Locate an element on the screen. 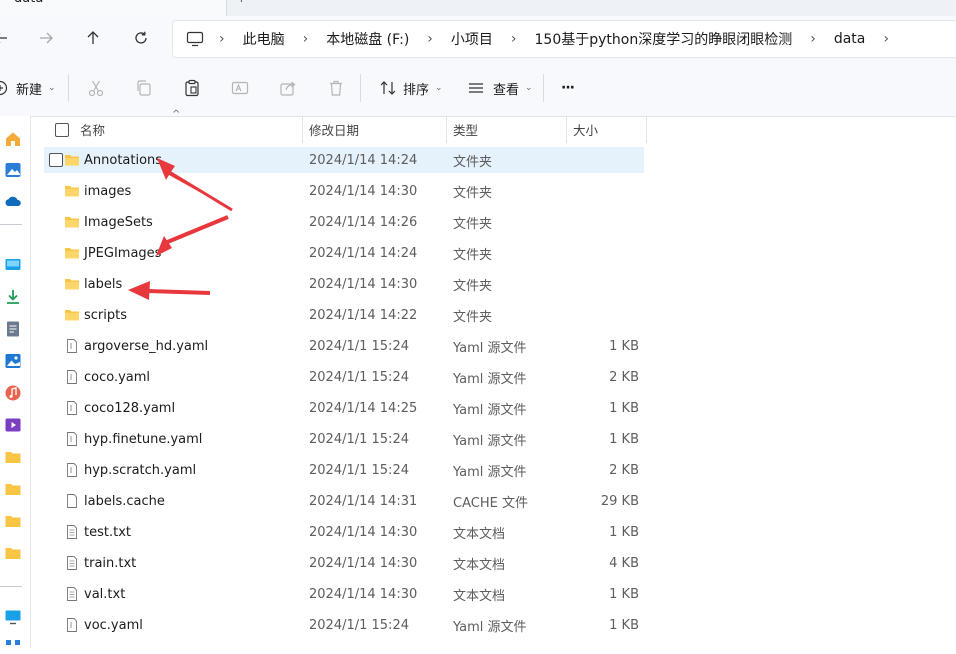  file-row: ImageSets 2024/1/14 14:26 文件夹 is located at coordinates (344, 222).